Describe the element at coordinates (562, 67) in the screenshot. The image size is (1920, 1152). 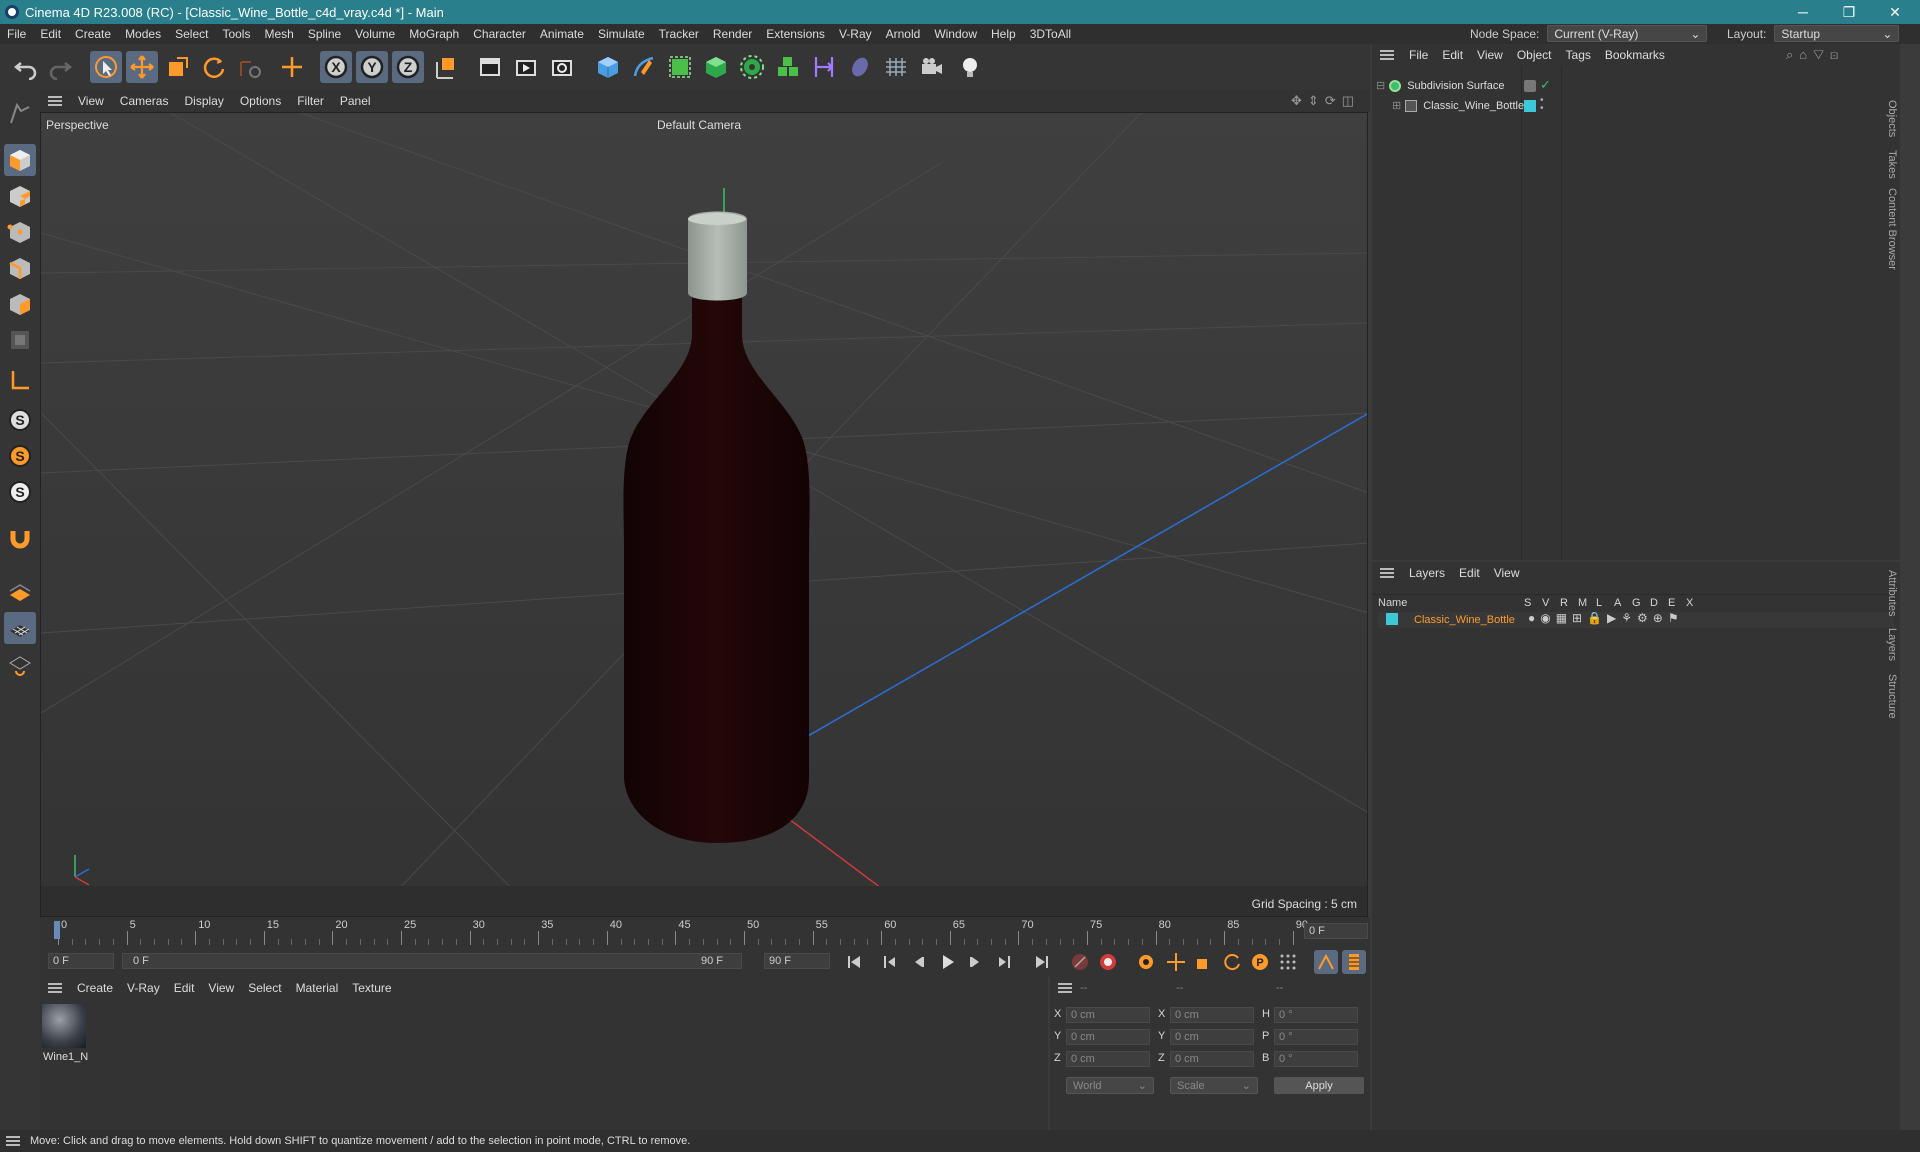
I see `render-settings-button` at that location.